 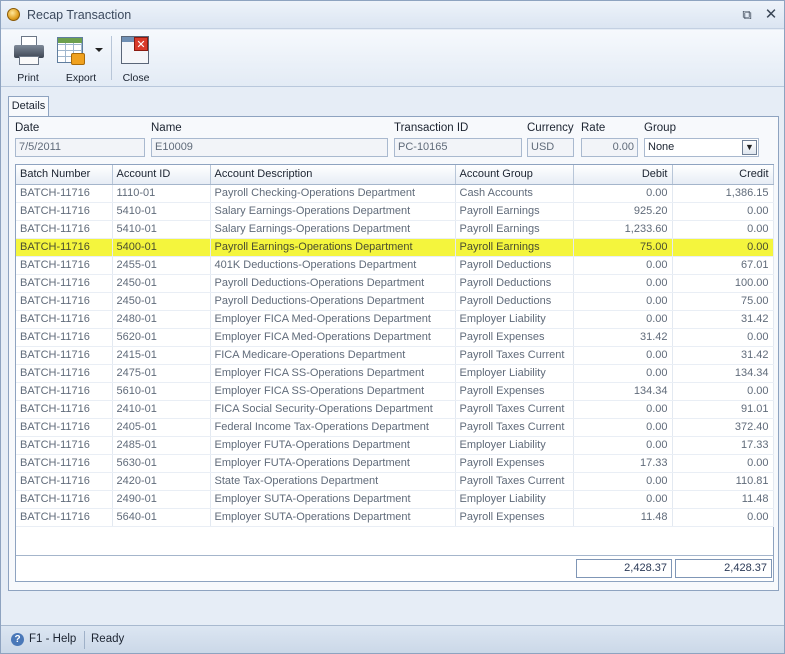 What do you see at coordinates (161, 409) in the screenshot?
I see `account-id-cell: 2410-01` at bounding box center [161, 409].